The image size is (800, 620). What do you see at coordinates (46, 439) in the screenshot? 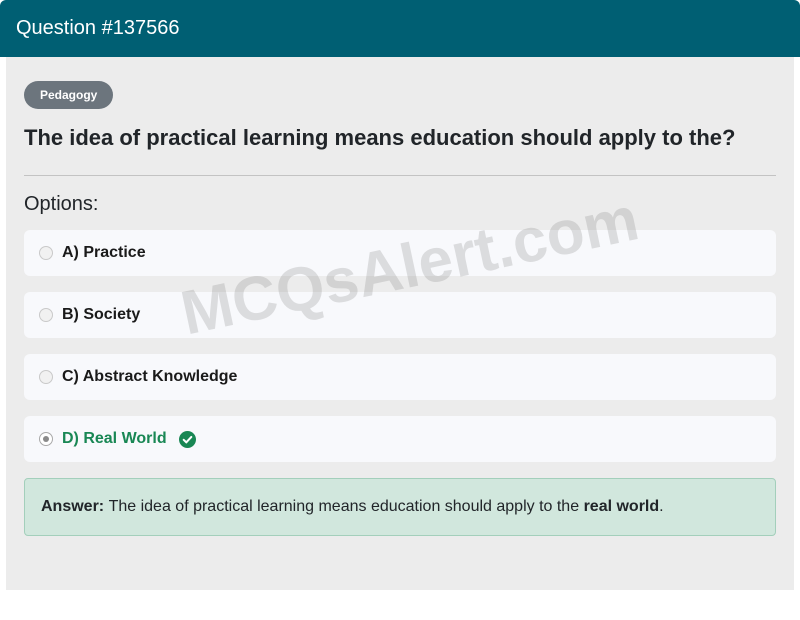
I see `radio-button-selected` at bounding box center [46, 439].